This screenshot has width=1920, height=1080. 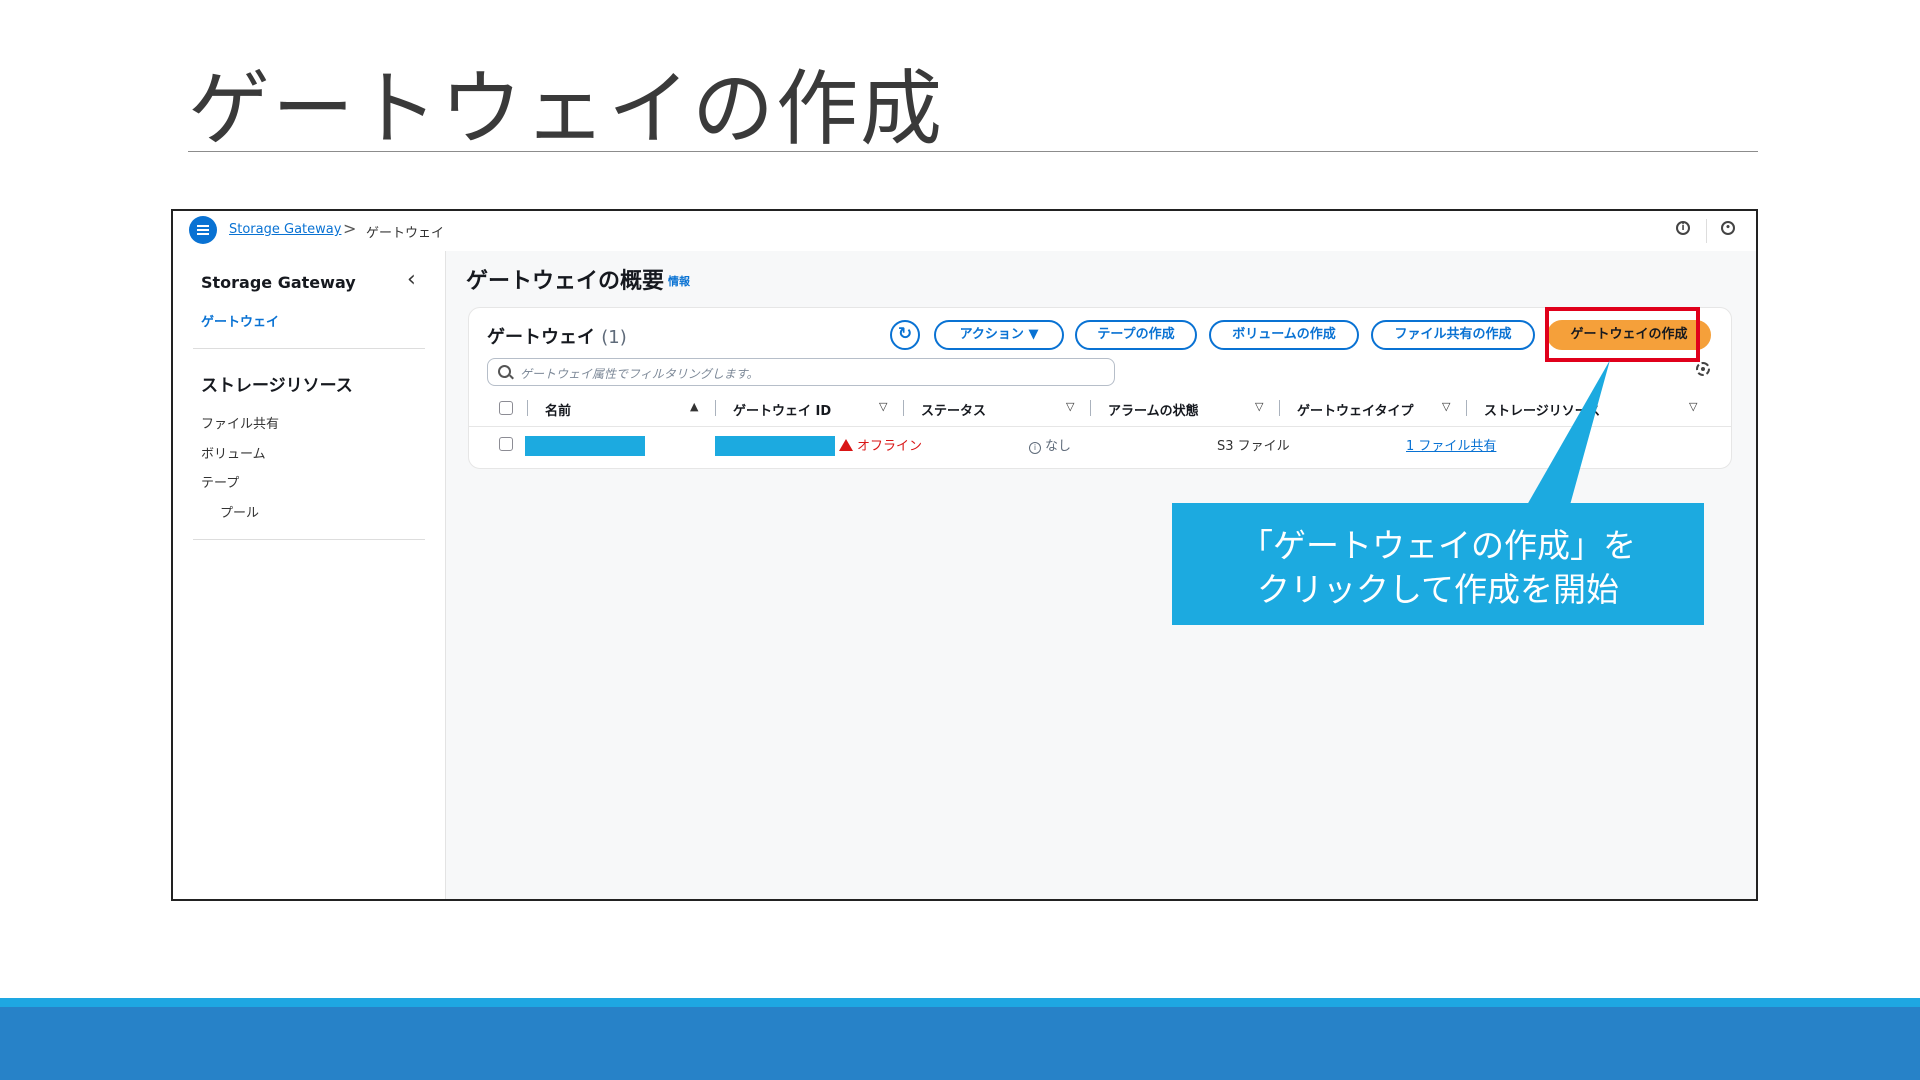 I want to click on callout-line-1: 「ゲートウェイの作成」を, so click(x=1438, y=545).